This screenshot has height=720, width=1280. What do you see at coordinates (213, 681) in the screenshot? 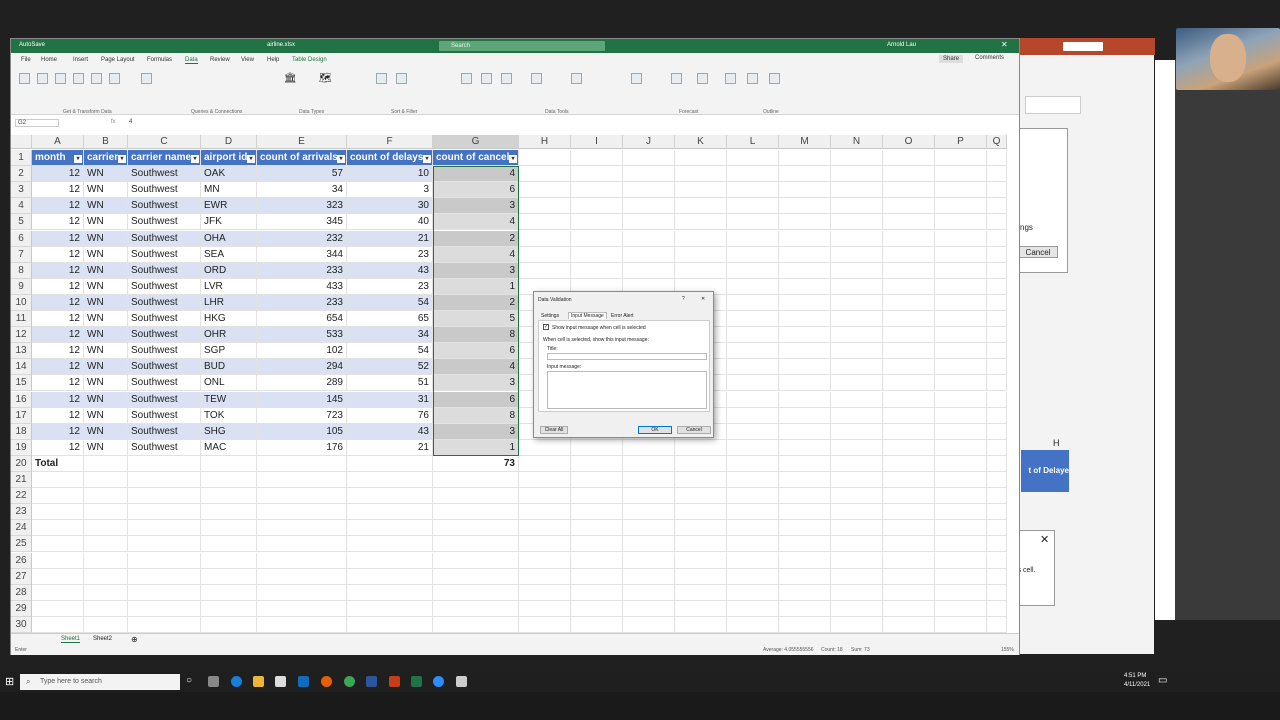
I see `task-view-icon` at bounding box center [213, 681].